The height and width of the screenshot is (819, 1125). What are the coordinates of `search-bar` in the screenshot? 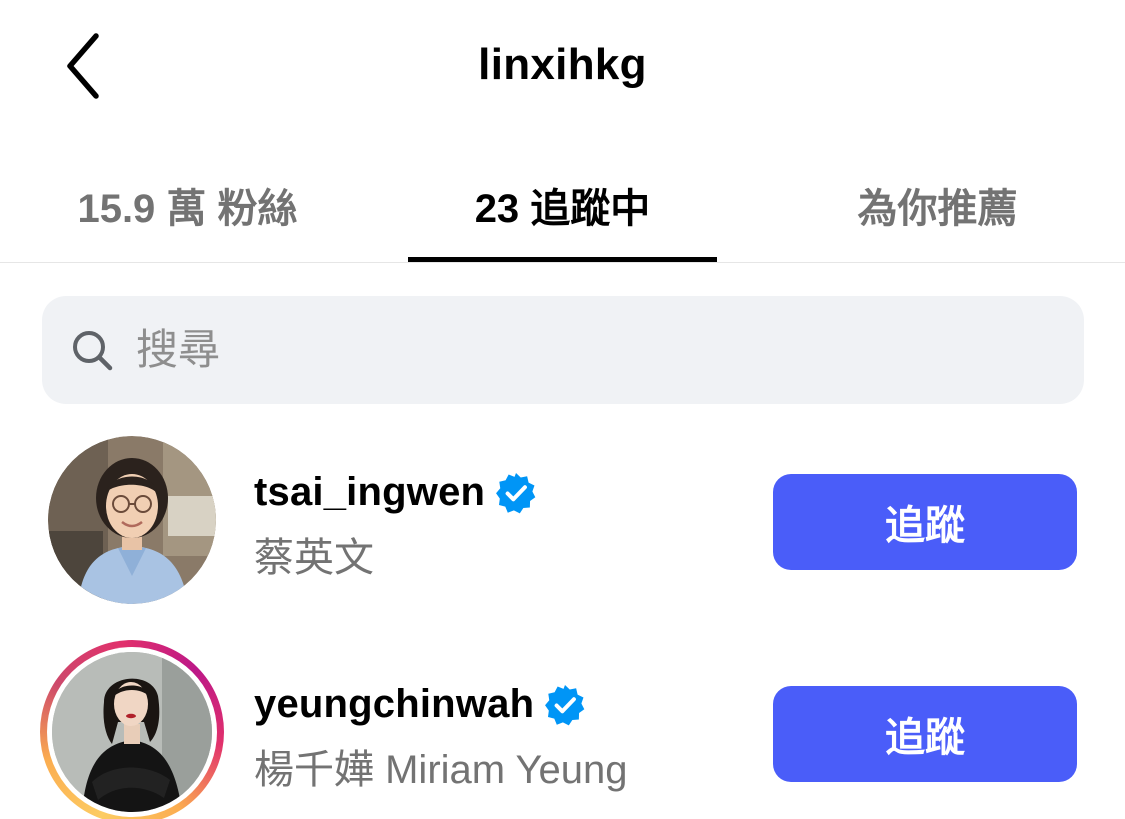 It's located at (563, 350).